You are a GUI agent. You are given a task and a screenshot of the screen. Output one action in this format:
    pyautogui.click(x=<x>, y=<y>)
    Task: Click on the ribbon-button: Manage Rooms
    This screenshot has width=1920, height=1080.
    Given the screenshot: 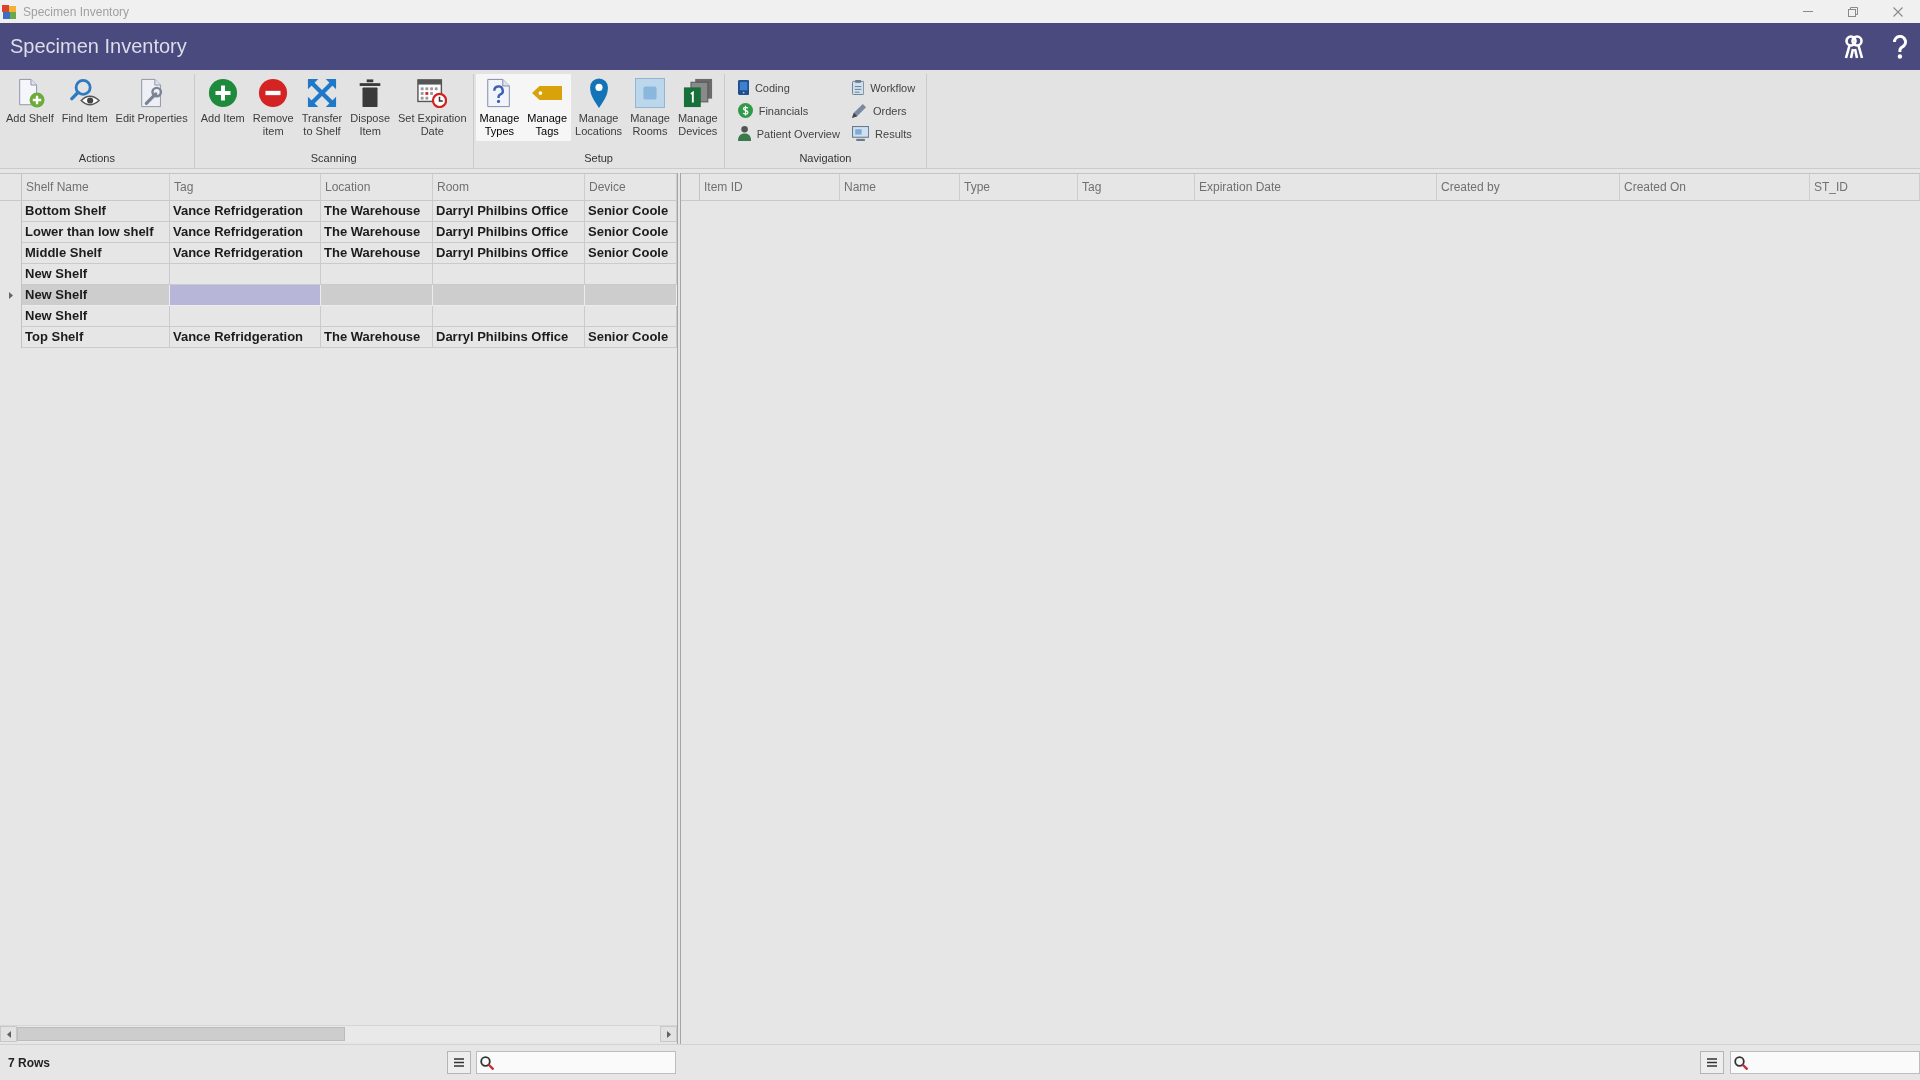 What is the action you would take?
    pyautogui.click(x=650, y=107)
    